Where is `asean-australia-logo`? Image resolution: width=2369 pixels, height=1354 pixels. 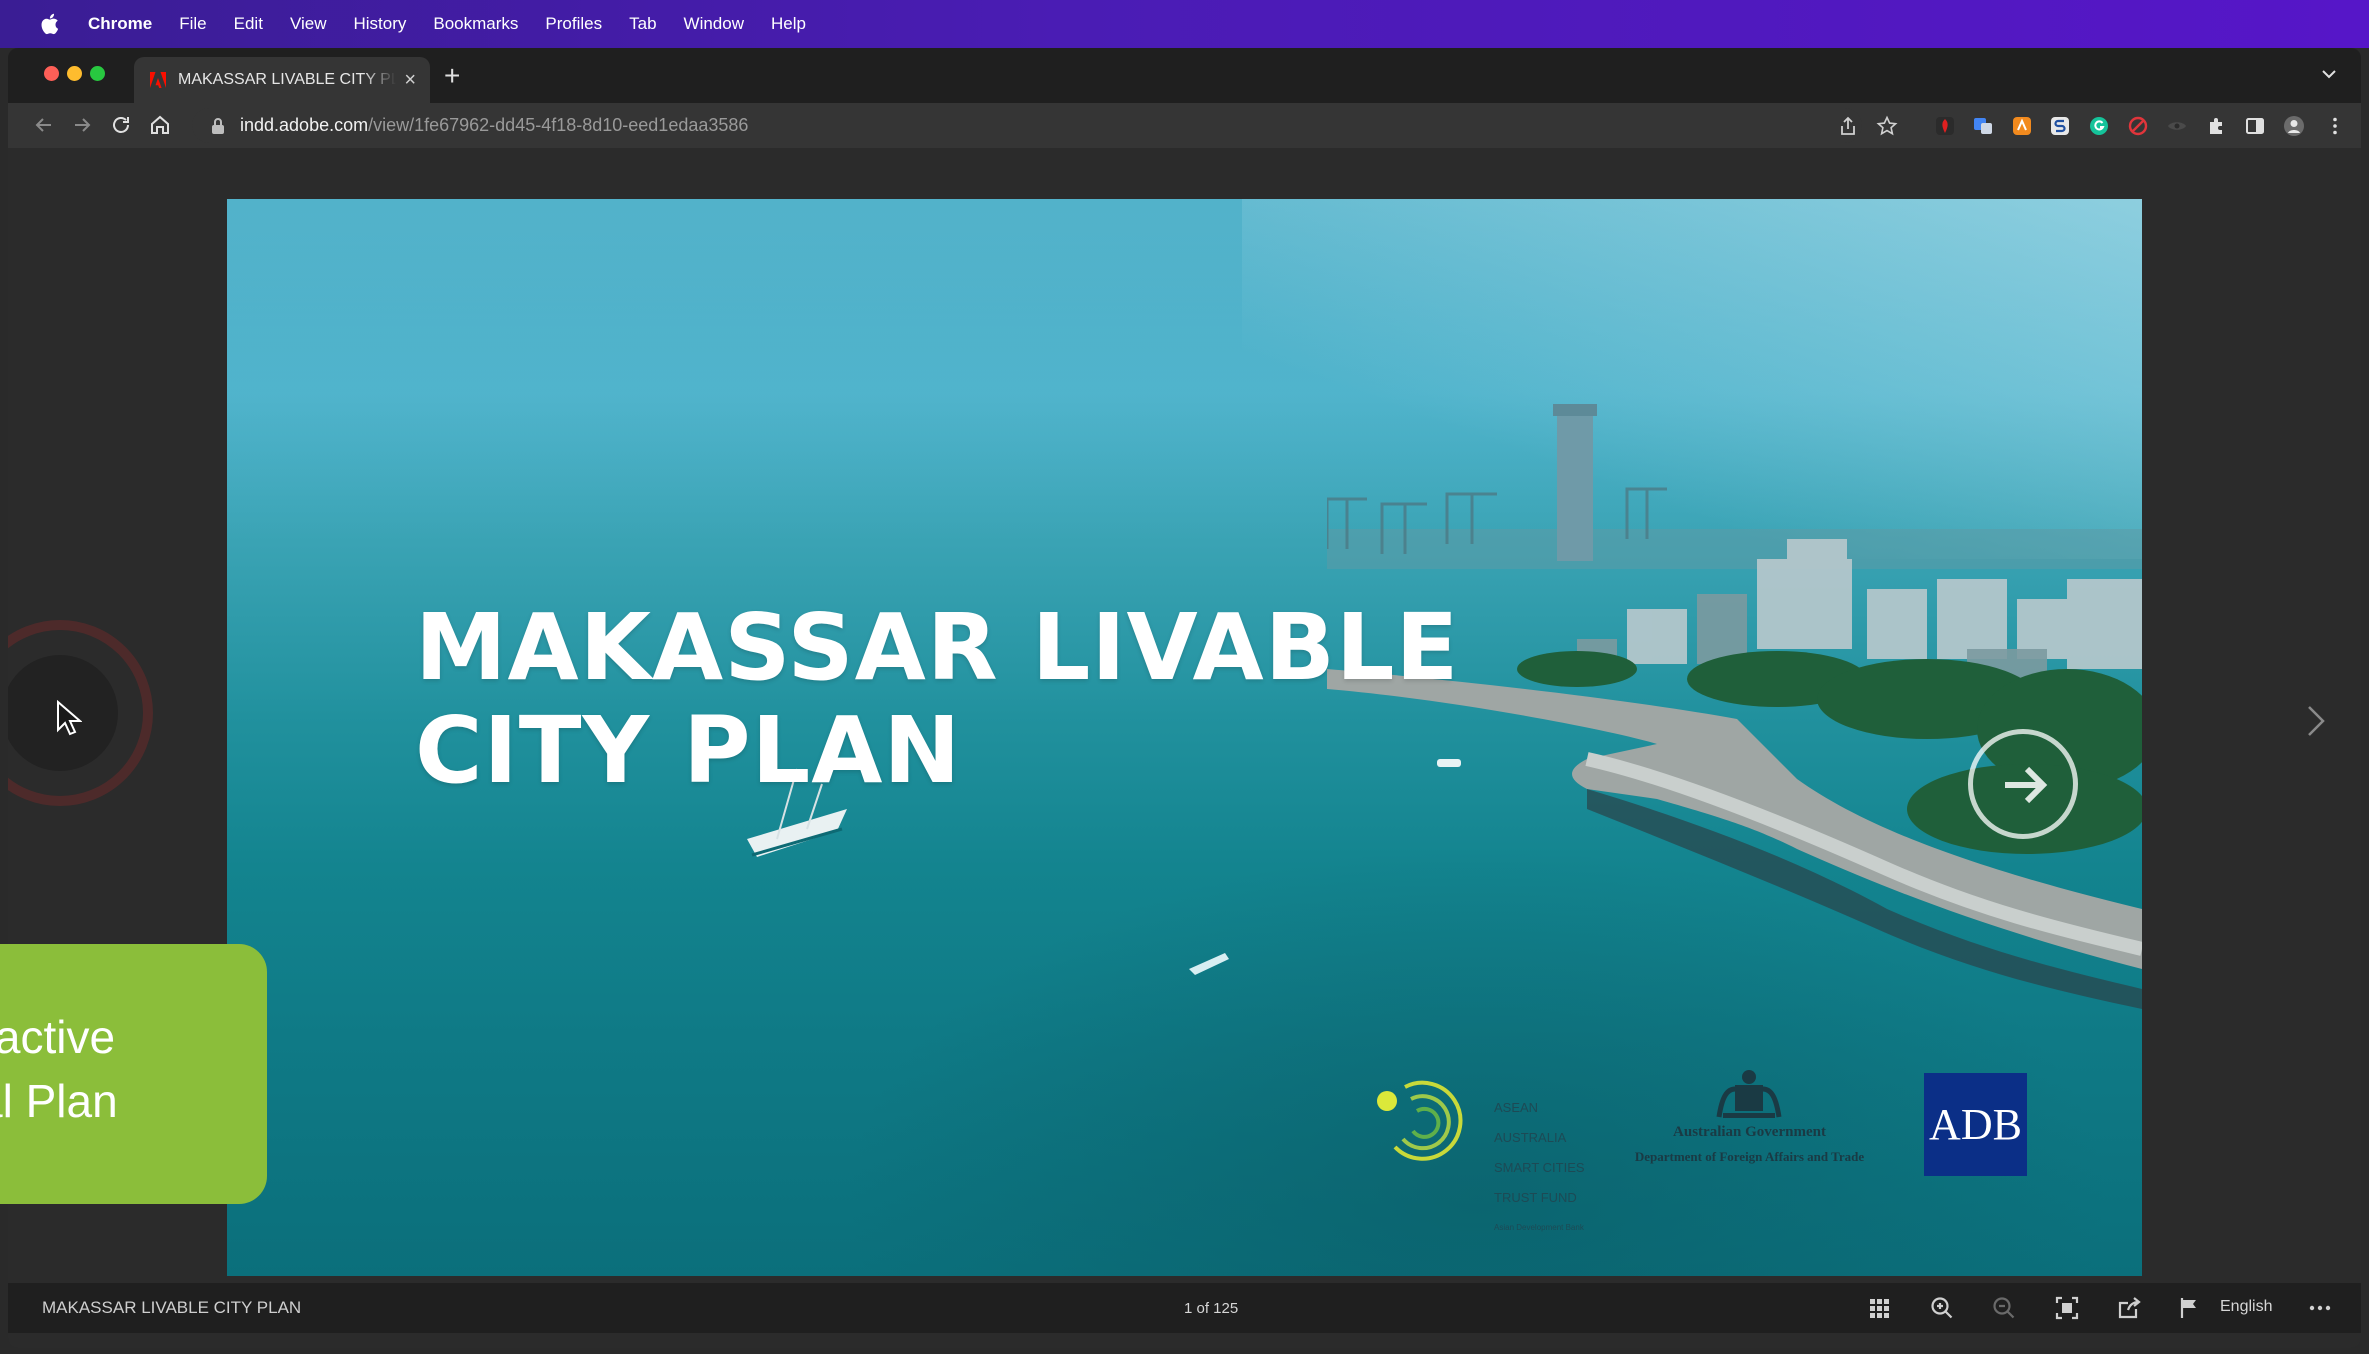 asean-australia-logo is located at coordinates (1420, 1120).